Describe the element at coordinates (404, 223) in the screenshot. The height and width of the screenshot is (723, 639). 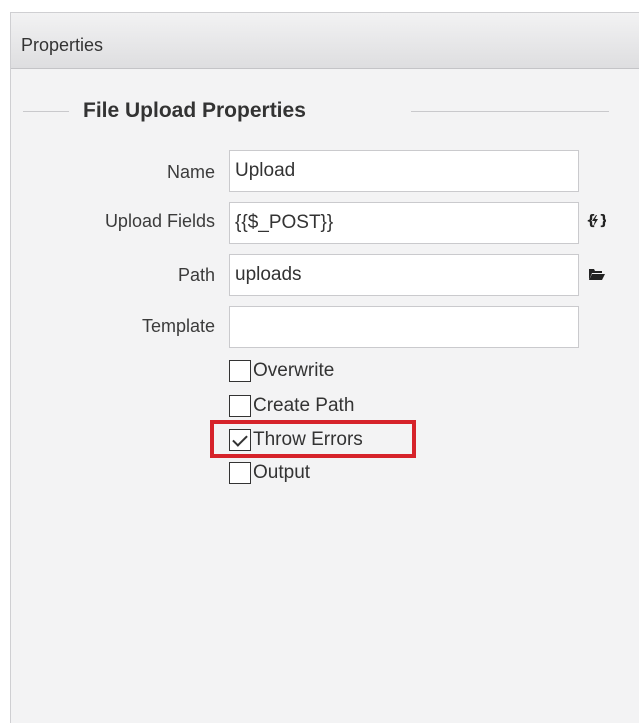
I see `upload-fields-field: {{$_POST}}` at that location.